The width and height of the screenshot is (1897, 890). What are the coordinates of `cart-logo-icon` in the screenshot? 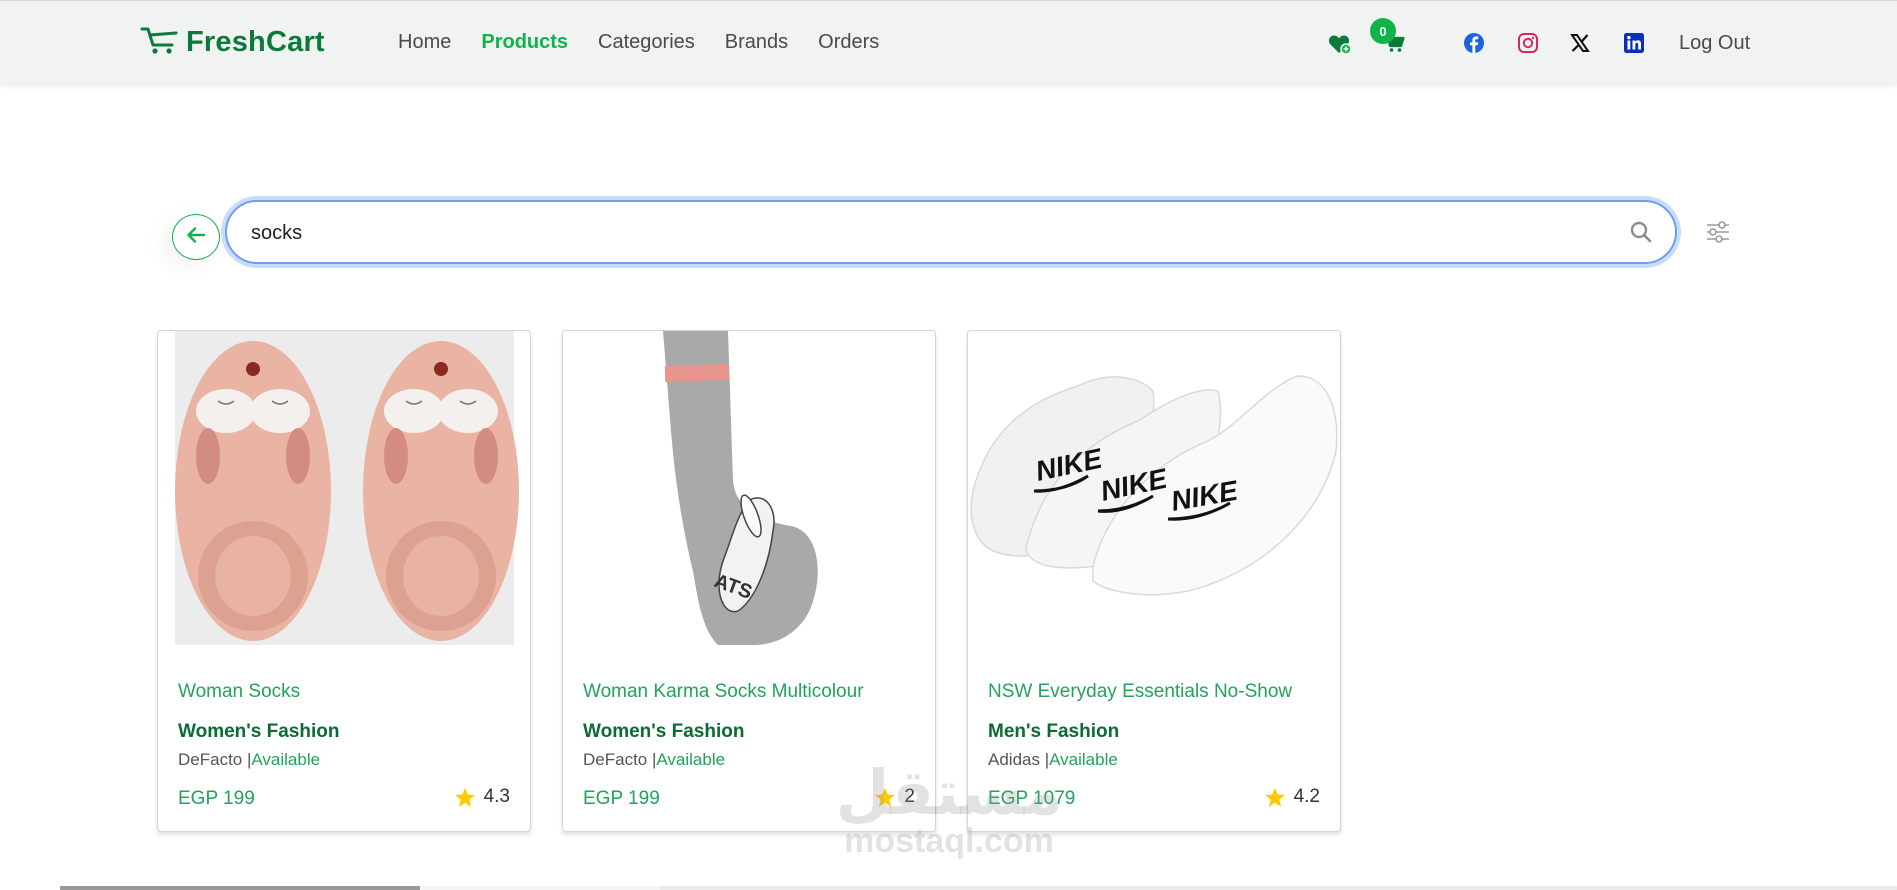 It's located at (160, 42).